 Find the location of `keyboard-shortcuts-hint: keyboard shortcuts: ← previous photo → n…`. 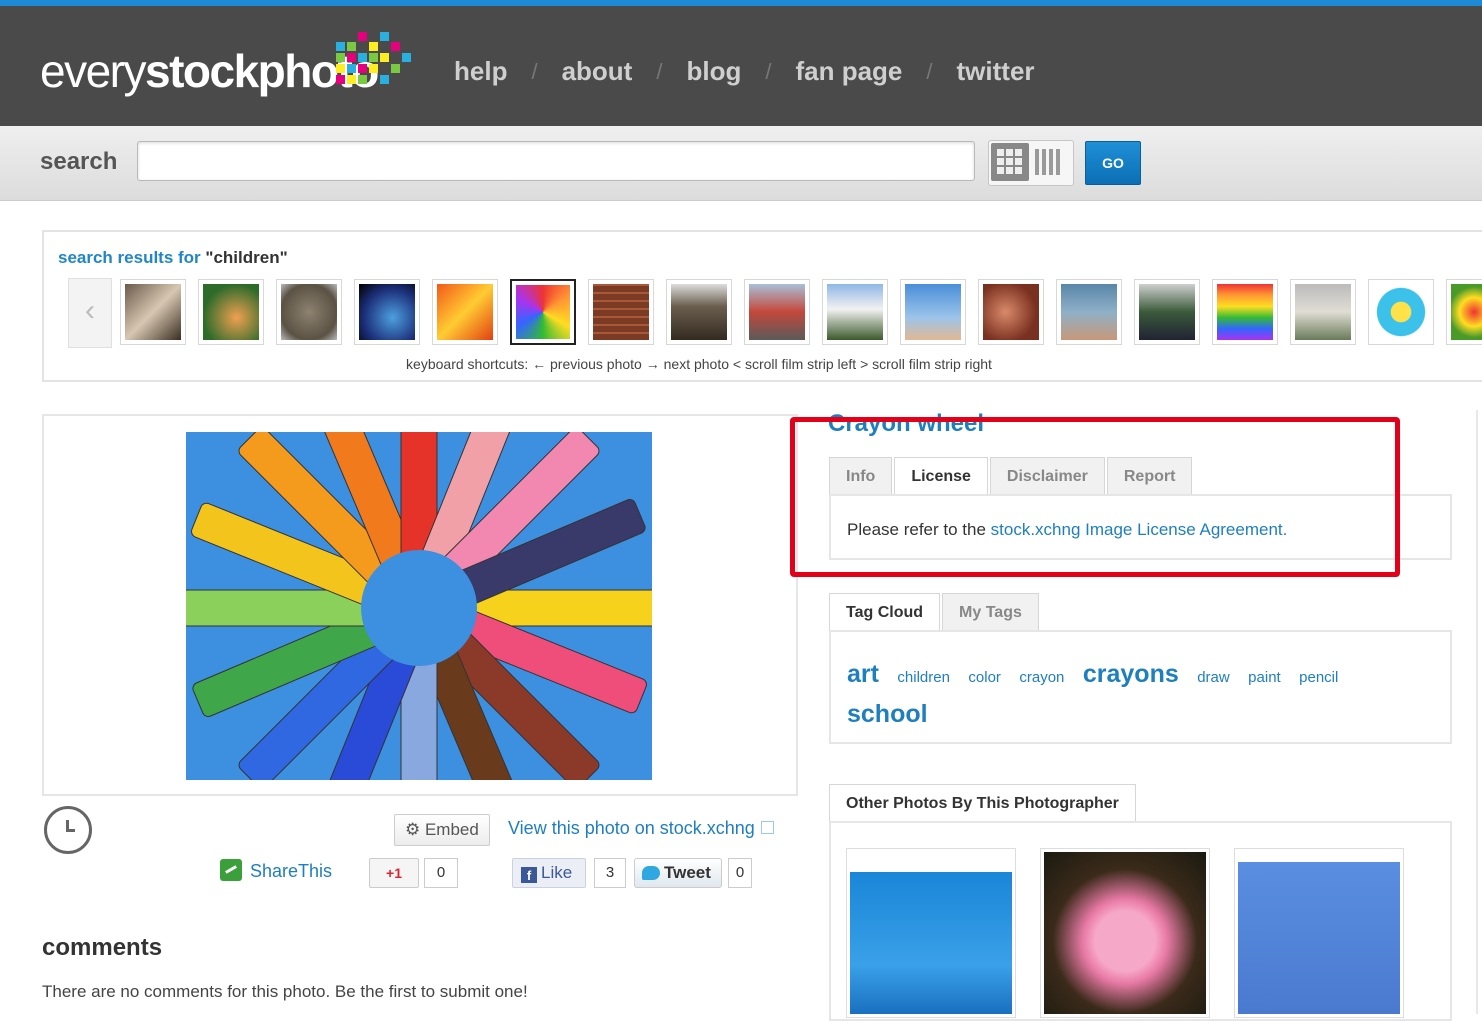

keyboard-shortcuts-hint: keyboard shortcuts: ← previous photo → n… is located at coordinates (699, 364).